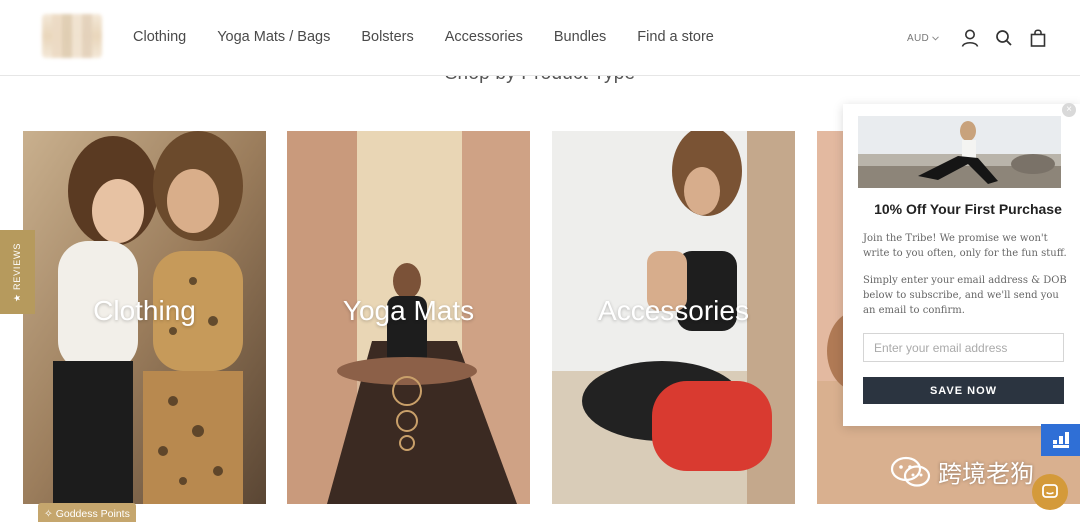 The height and width of the screenshot is (522, 1080). I want to click on goddess-points-button: ✧ Goddess Points, so click(87, 512).